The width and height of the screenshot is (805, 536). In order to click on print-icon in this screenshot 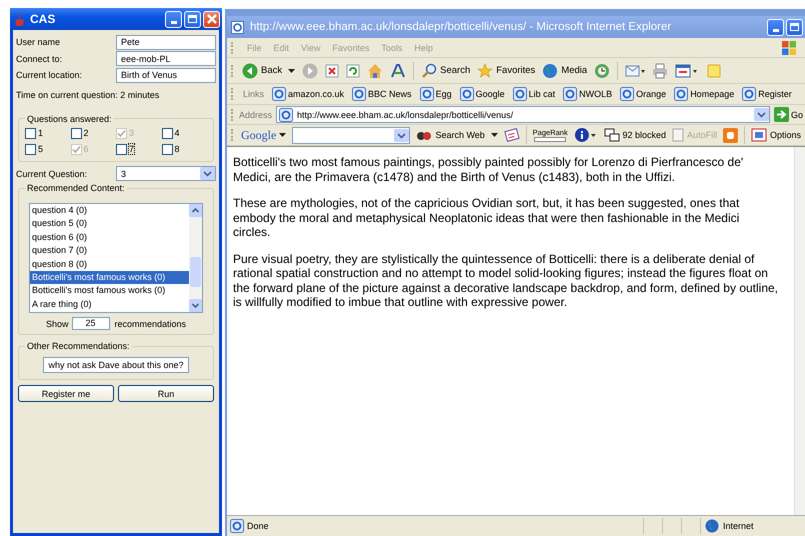, I will do `click(660, 70)`.